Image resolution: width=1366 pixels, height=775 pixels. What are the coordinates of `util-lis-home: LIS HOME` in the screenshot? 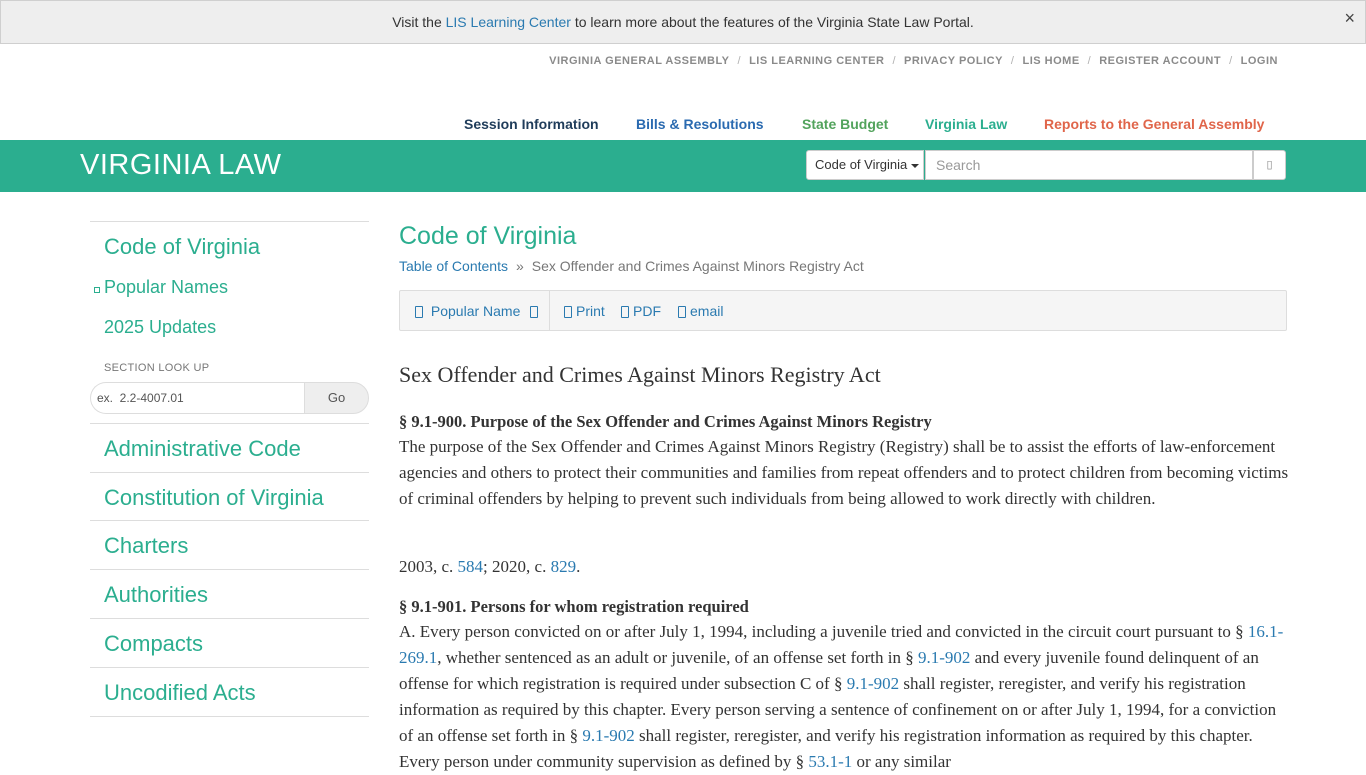 It's located at (1050, 61).